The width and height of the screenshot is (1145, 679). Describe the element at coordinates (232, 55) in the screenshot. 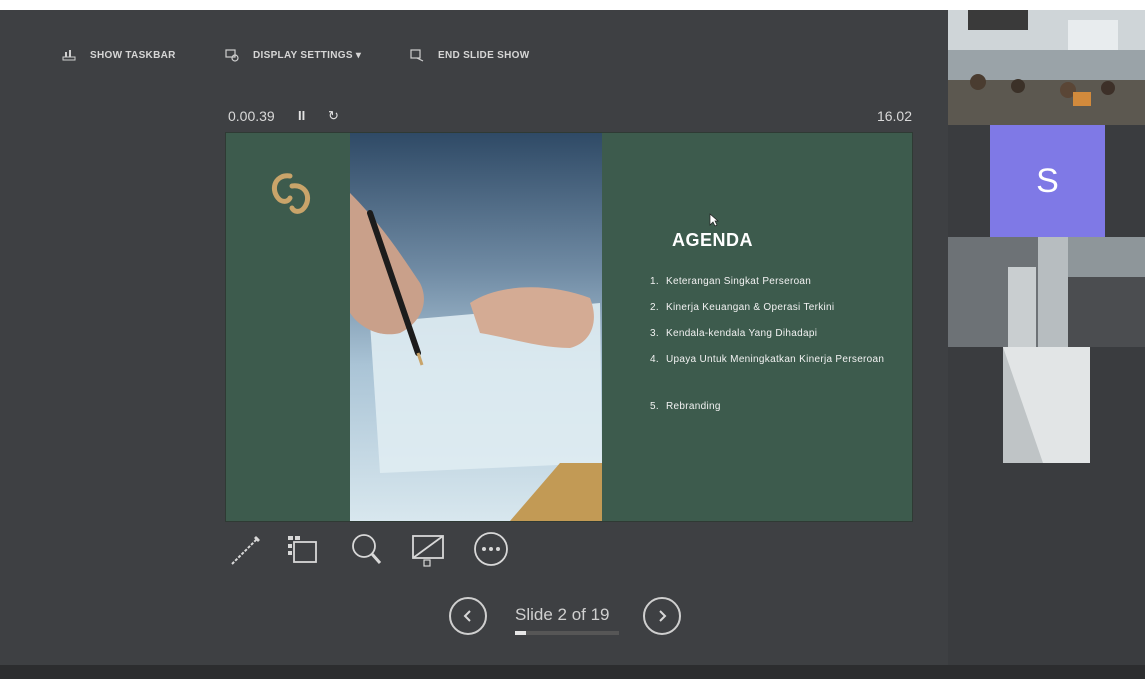

I see `display-settings-icon` at that location.